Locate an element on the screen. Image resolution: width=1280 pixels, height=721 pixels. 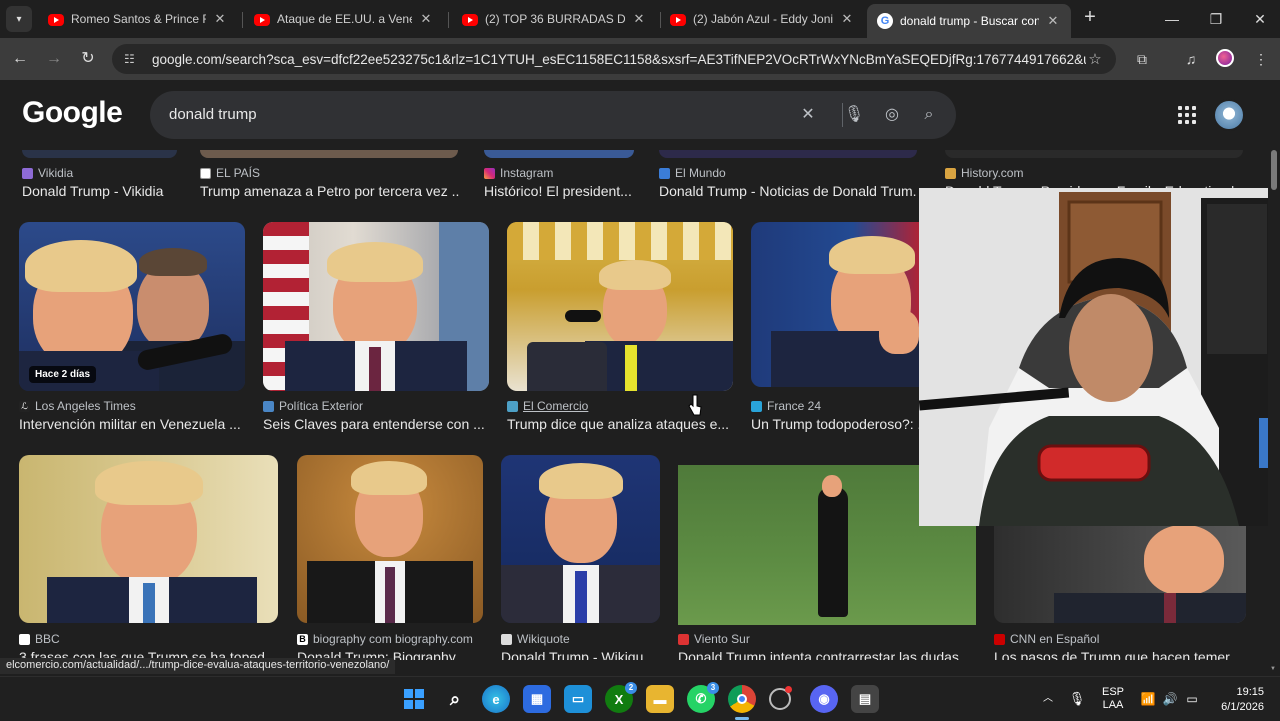
result-source: Política Exterior is located at coordinates (313, 406).